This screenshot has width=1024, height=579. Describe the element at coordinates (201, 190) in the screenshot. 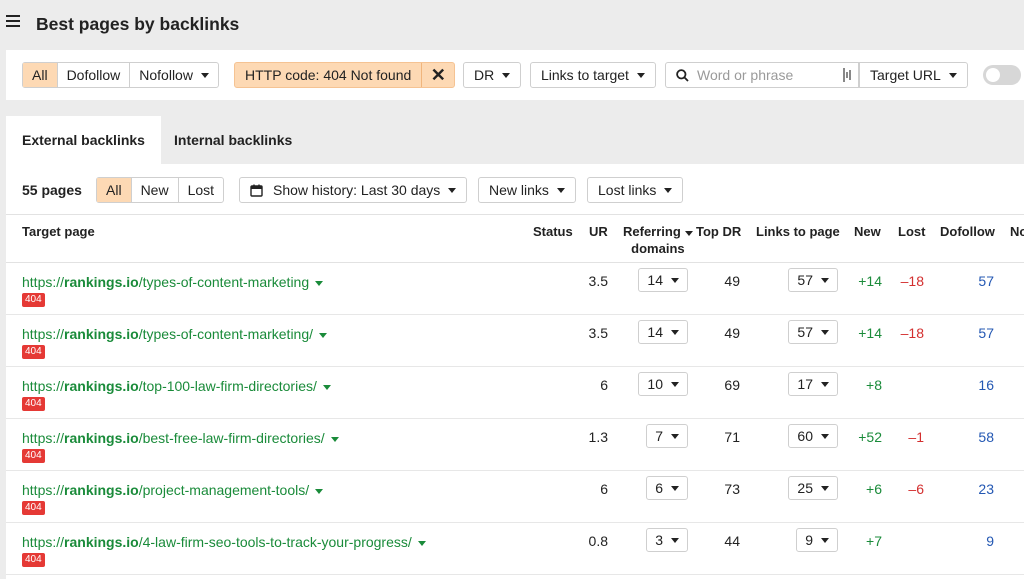

I see `status-lost: Lost` at that location.